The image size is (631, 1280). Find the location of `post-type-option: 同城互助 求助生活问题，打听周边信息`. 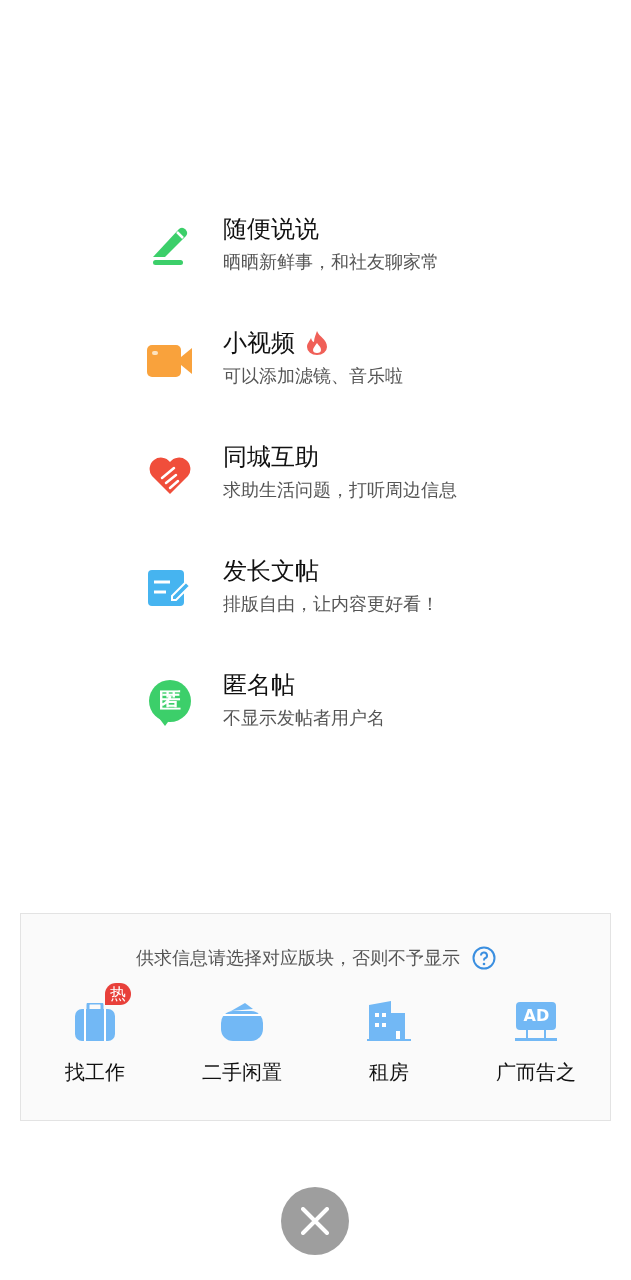

post-type-option: 同城互助 求助生活问题，打听周边信息 is located at coordinates (315, 475).